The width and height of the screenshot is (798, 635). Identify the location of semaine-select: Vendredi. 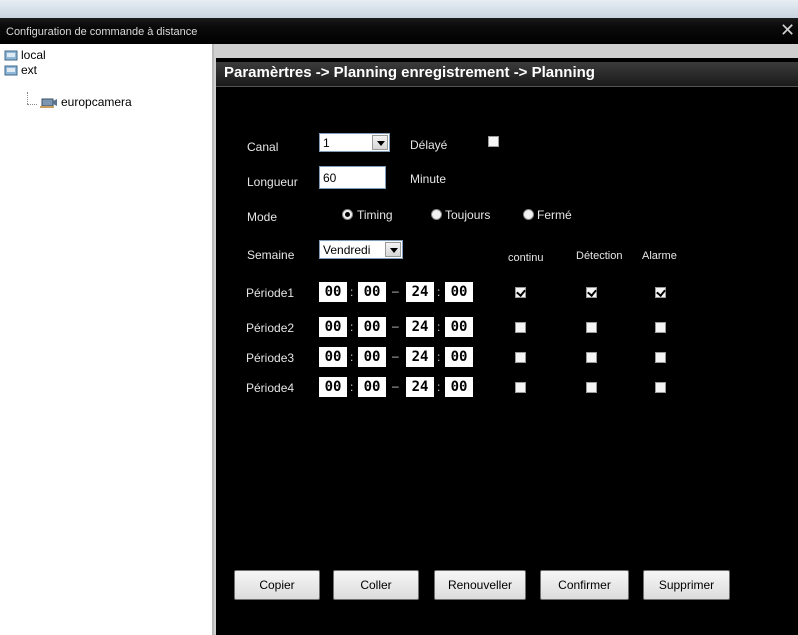
(361, 249).